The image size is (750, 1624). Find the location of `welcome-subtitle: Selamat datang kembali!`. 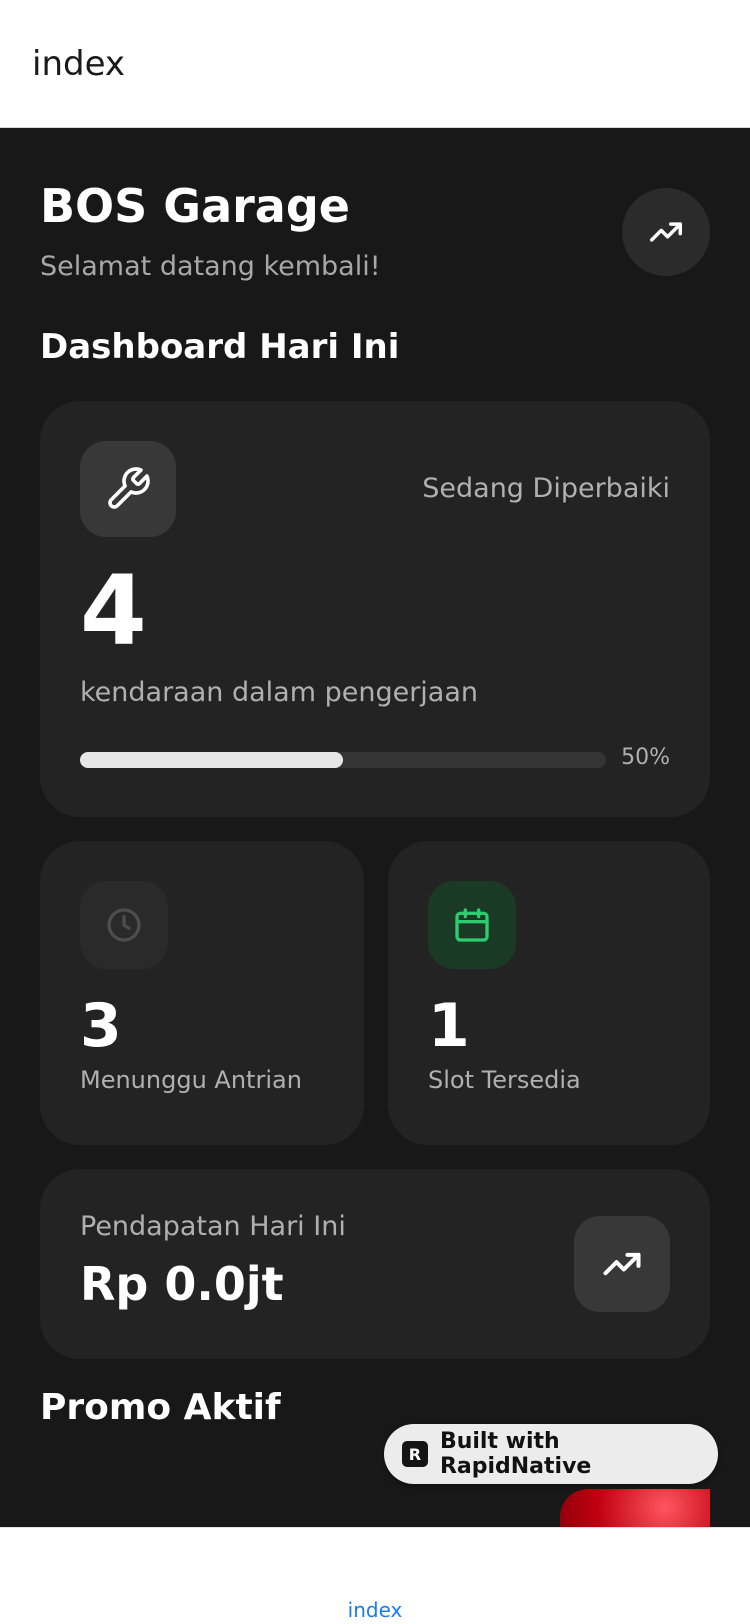

welcome-subtitle: Selamat datang kembali! is located at coordinates (210, 266).